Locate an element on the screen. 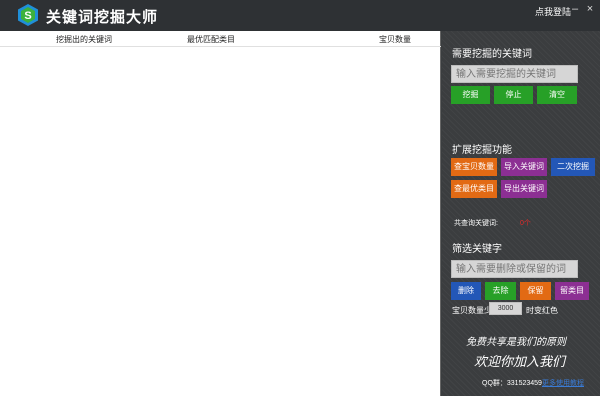  app-title: 关键词挖掘大师 is located at coordinates (102, 17).